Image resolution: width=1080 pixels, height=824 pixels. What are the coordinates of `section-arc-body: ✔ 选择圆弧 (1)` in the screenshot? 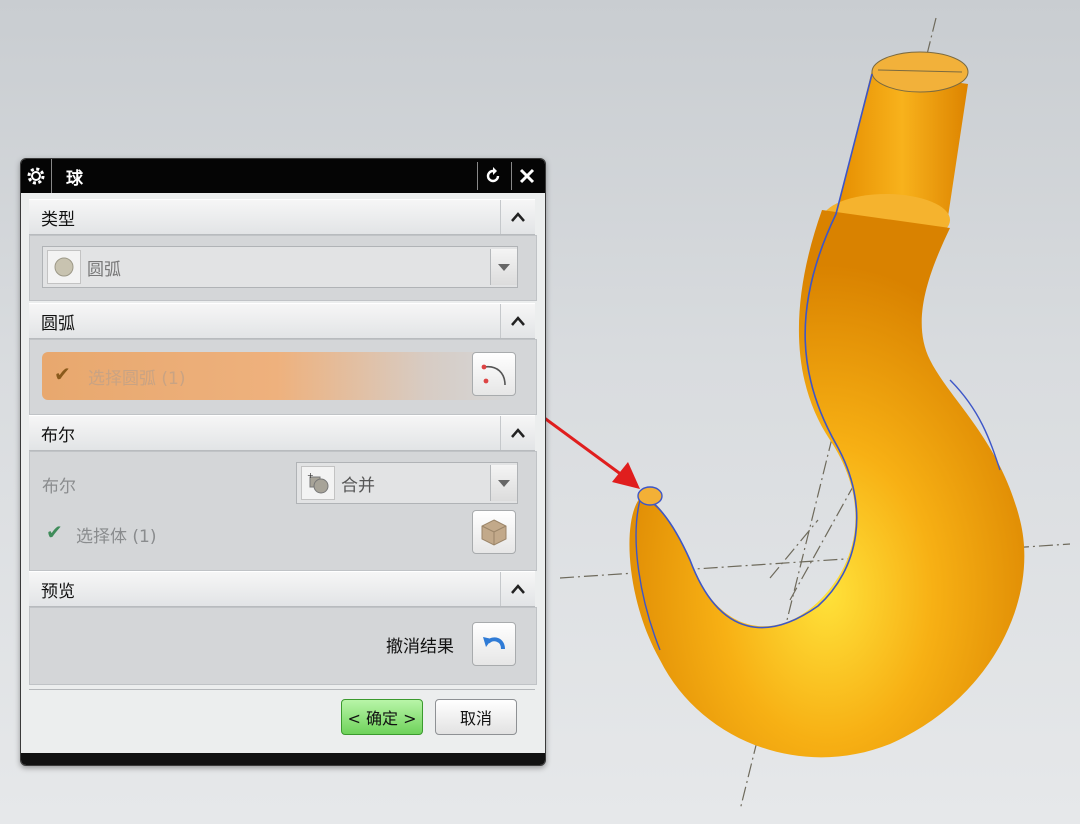 It's located at (283, 377).